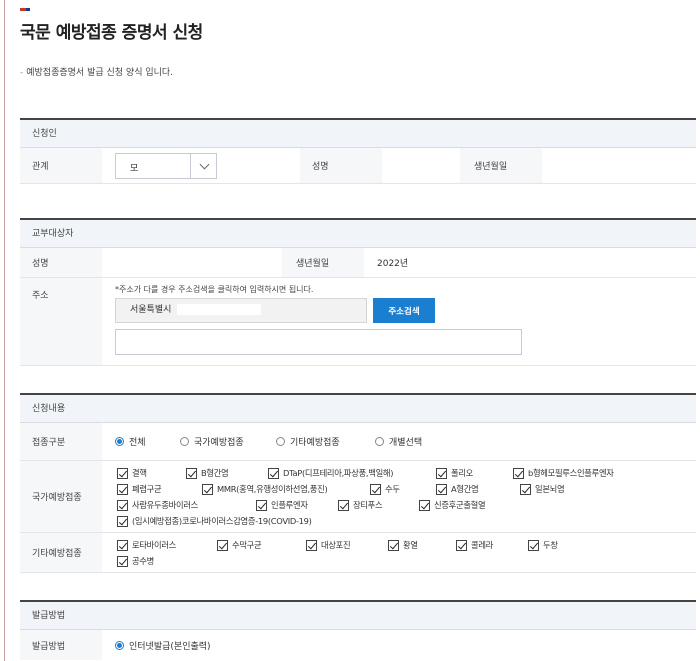 Image resolution: width=700 pixels, height=661 pixels. What do you see at coordinates (61, 552) in the screenshot?
I see `other-vaccines-label: 기타예방접종` at bounding box center [61, 552].